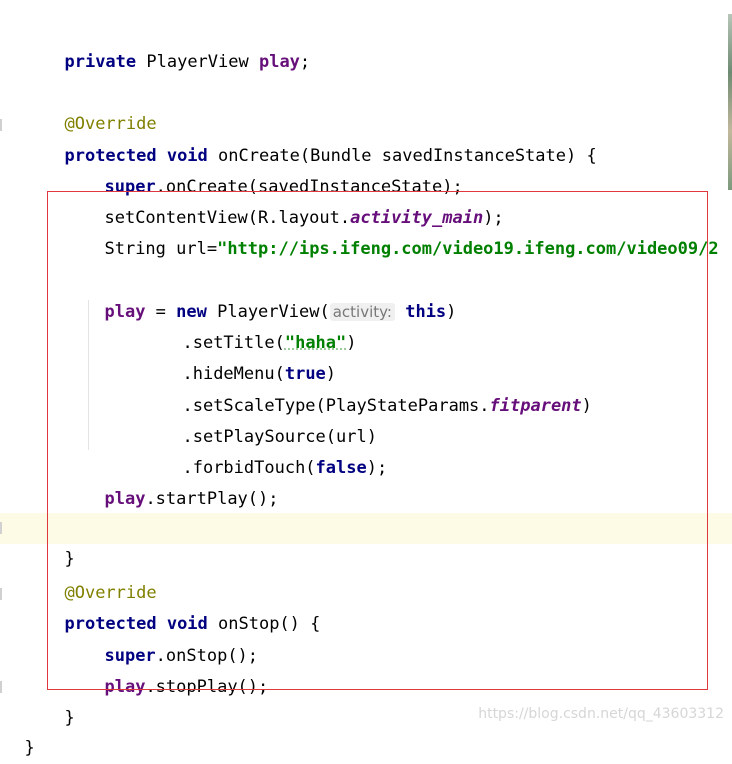  What do you see at coordinates (730, 102) in the screenshot?
I see `background-window-edge` at bounding box center [730, 102].